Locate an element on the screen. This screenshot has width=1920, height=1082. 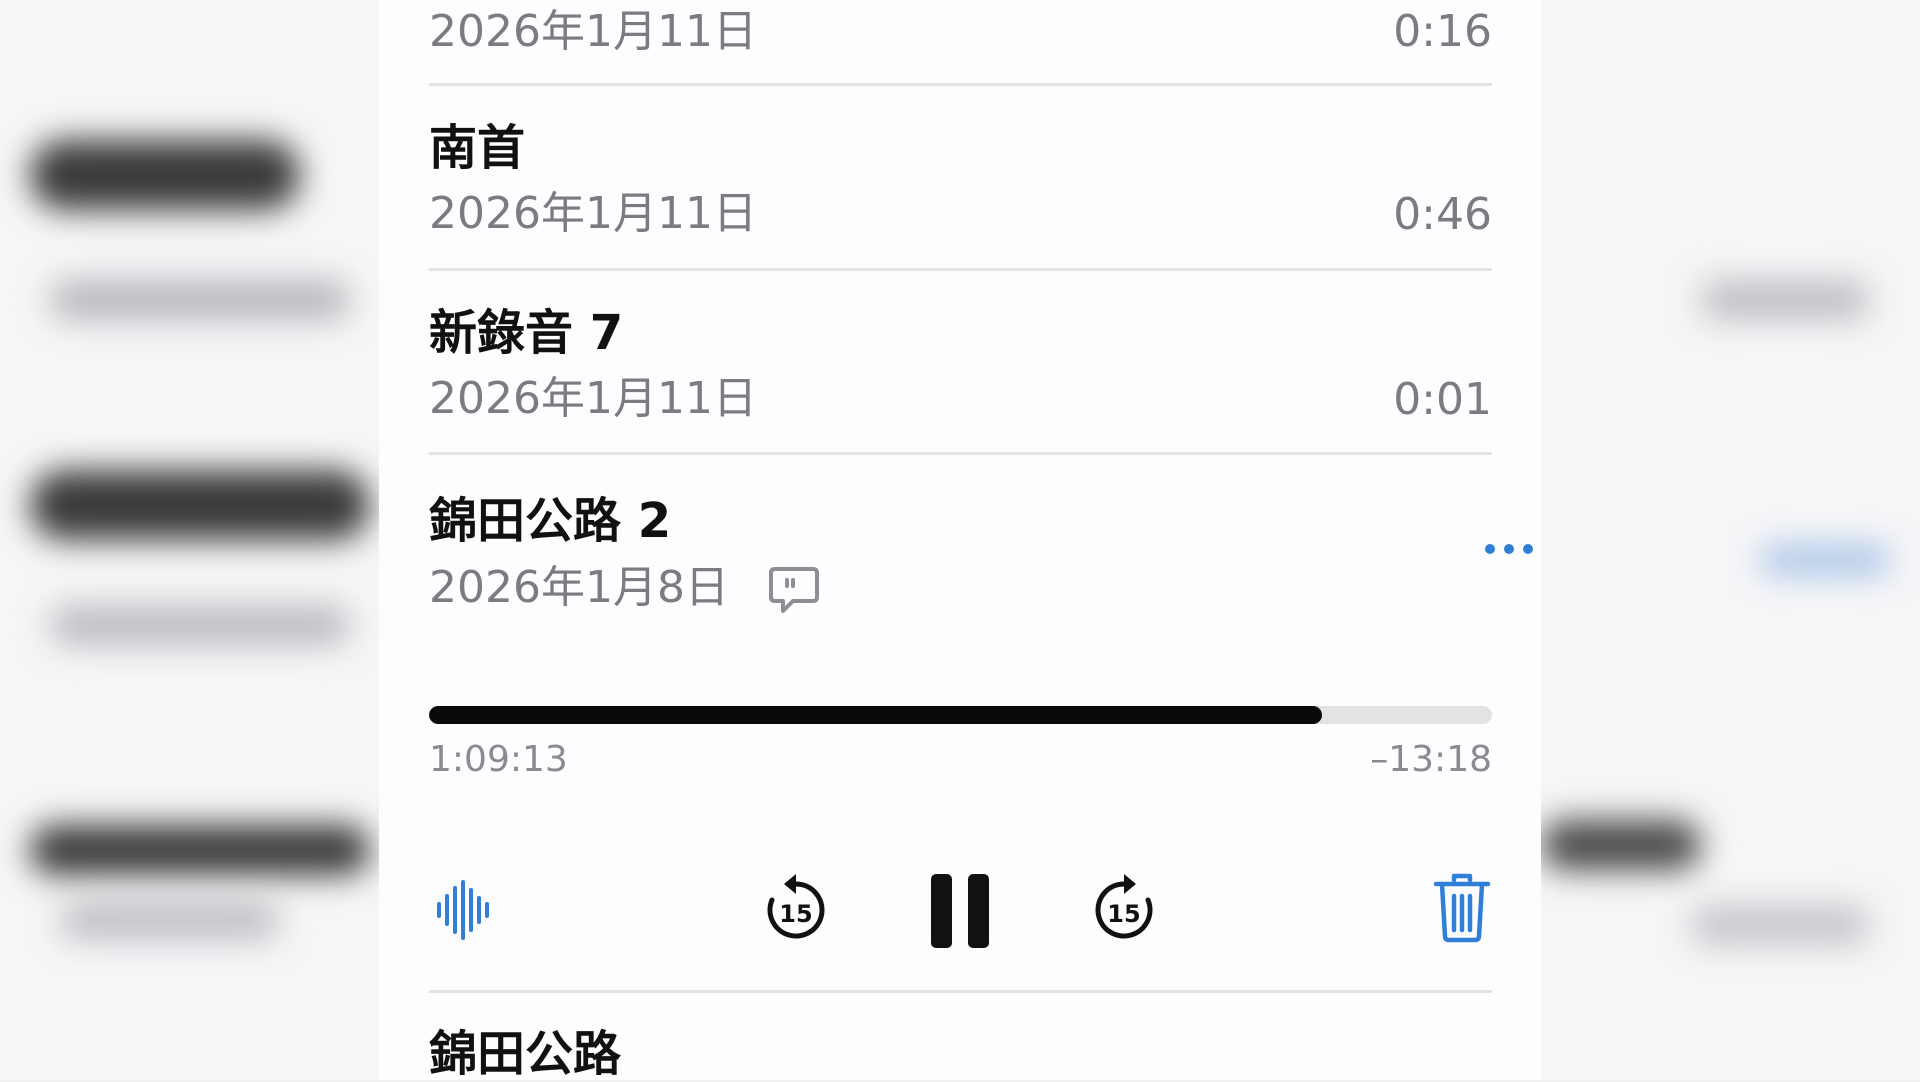
remaining-time: –13:18 is located at coordinates (1431, 759).